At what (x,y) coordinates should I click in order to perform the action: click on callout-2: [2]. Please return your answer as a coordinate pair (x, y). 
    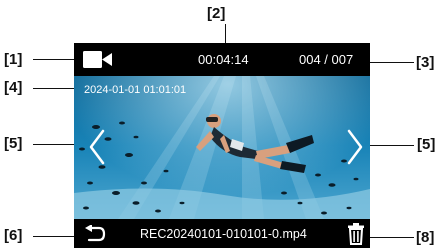
    Looking at the image, I should click on (216, 13).